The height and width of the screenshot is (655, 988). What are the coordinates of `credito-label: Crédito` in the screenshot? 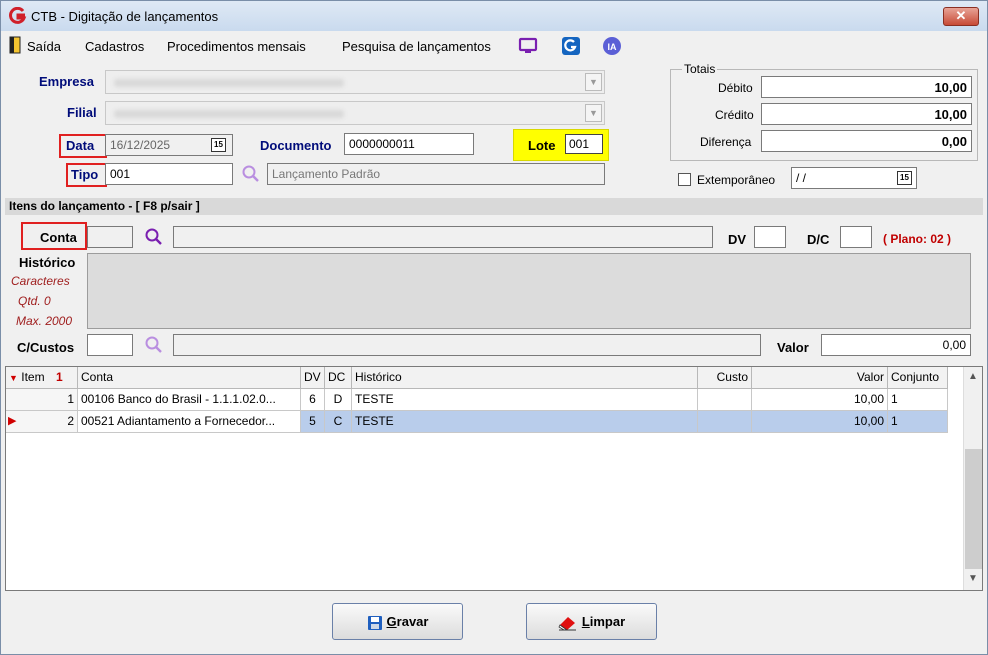 It's located at (734, 115).